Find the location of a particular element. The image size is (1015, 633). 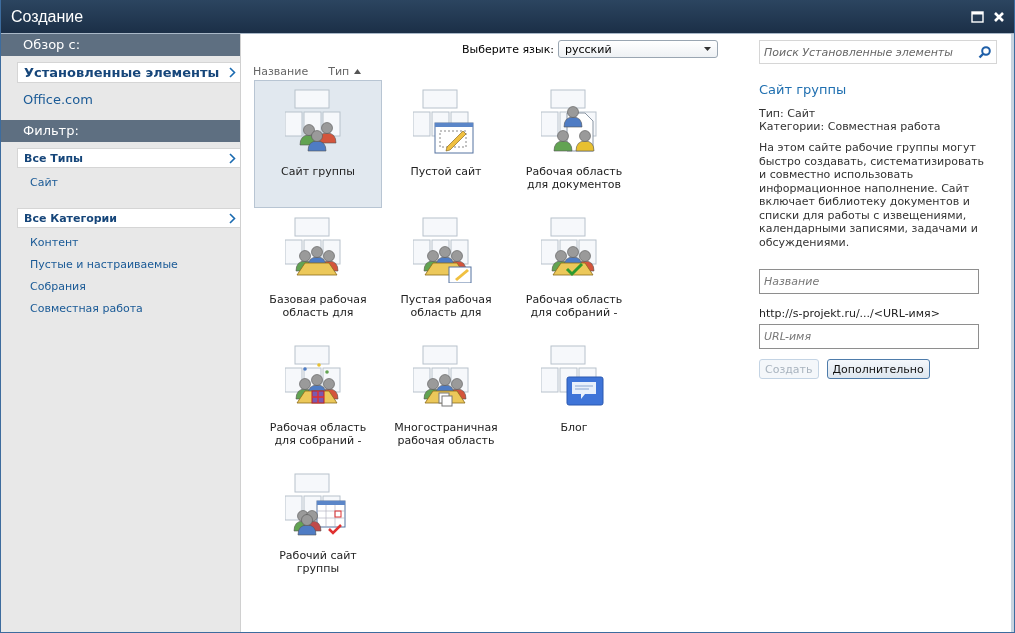

template-tile: Рабочая область для документов is located at coordinates (574, 144).